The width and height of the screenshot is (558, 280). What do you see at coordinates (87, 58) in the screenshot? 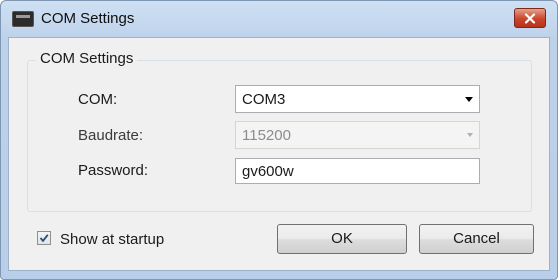
I see `groupbox-legend: COM Settings` at bounding box center [87, 58].